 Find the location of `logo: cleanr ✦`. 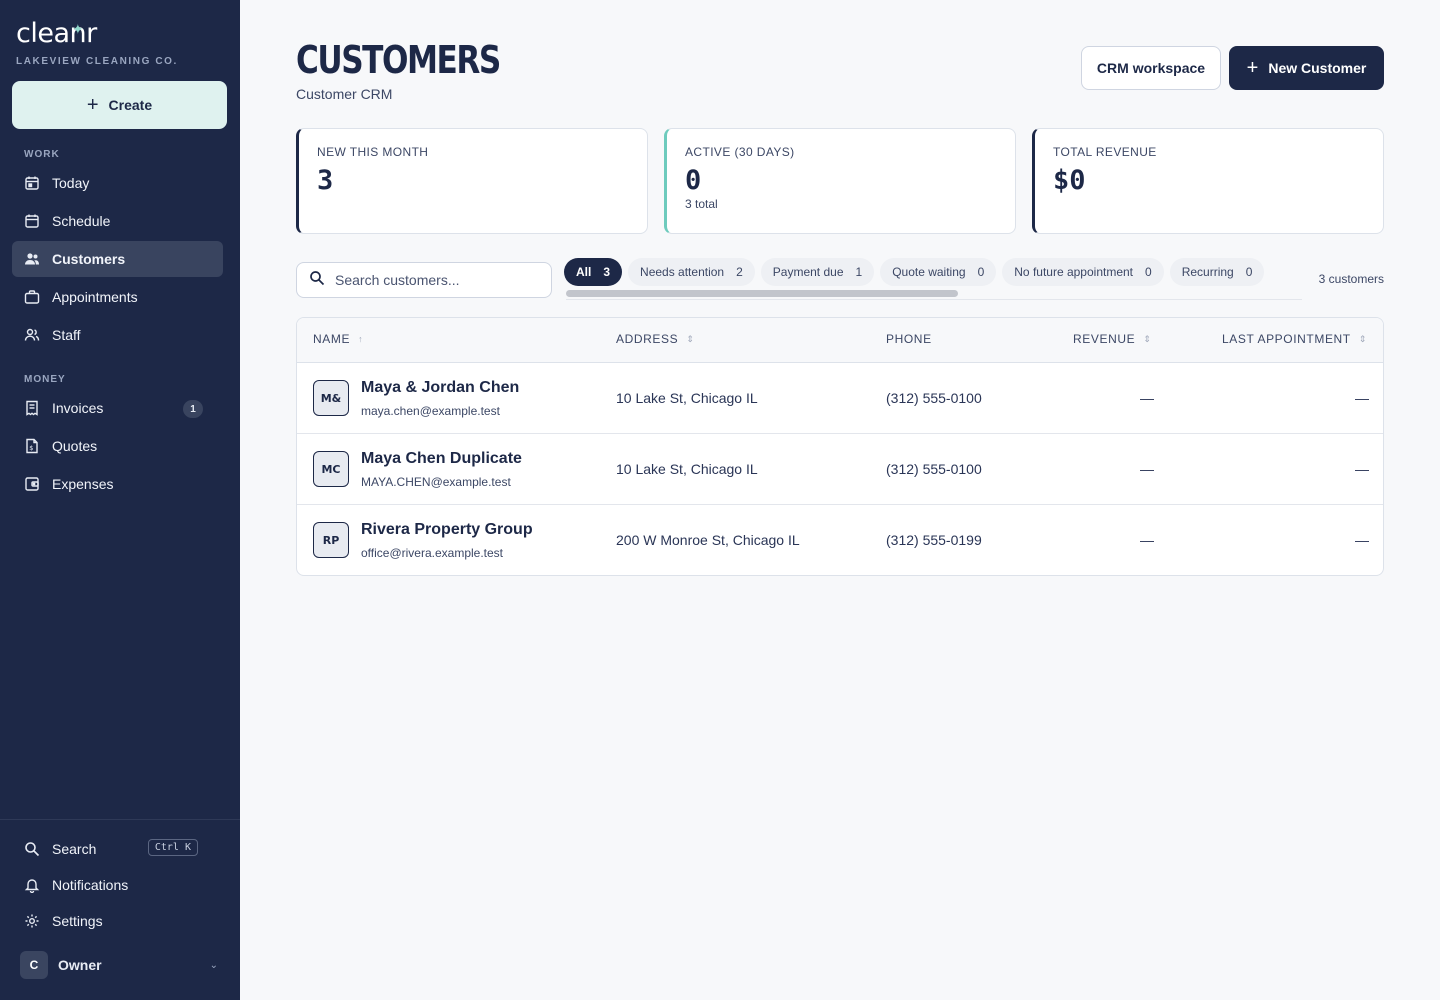

logo: cleanr ✦ is located at coordinates (97, 34).